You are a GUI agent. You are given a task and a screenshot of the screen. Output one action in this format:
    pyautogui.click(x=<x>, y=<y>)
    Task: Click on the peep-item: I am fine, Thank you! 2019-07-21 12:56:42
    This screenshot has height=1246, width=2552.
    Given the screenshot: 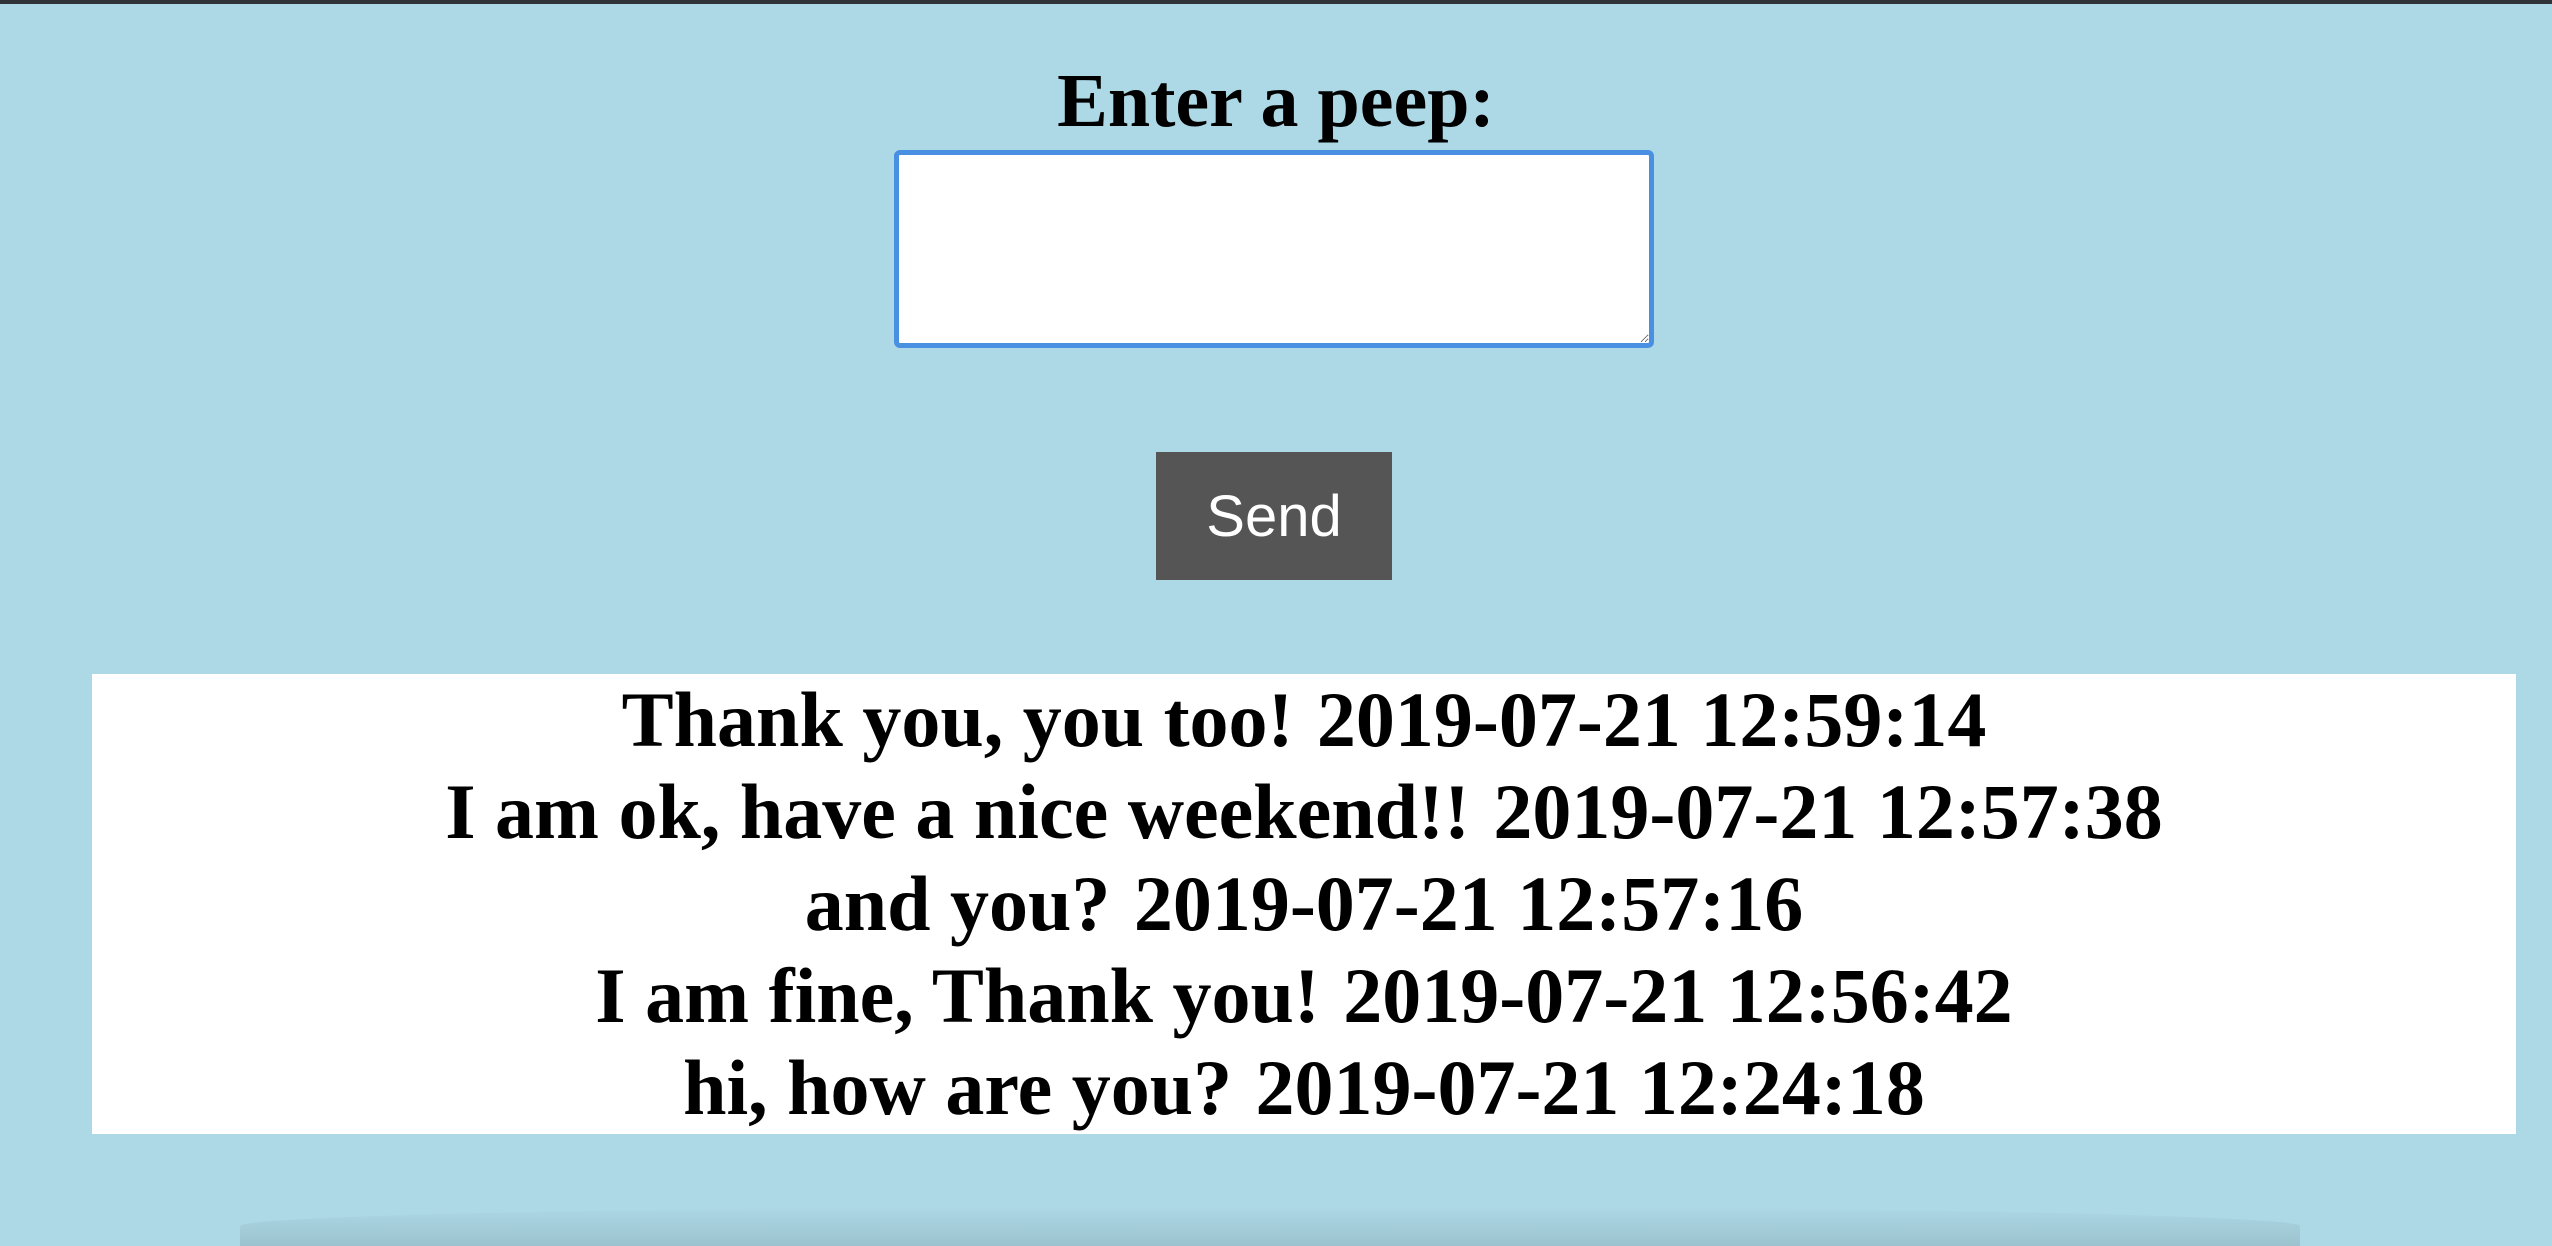 What is the action you would take?
    pyautogui.click(x=1304, y=996)
    